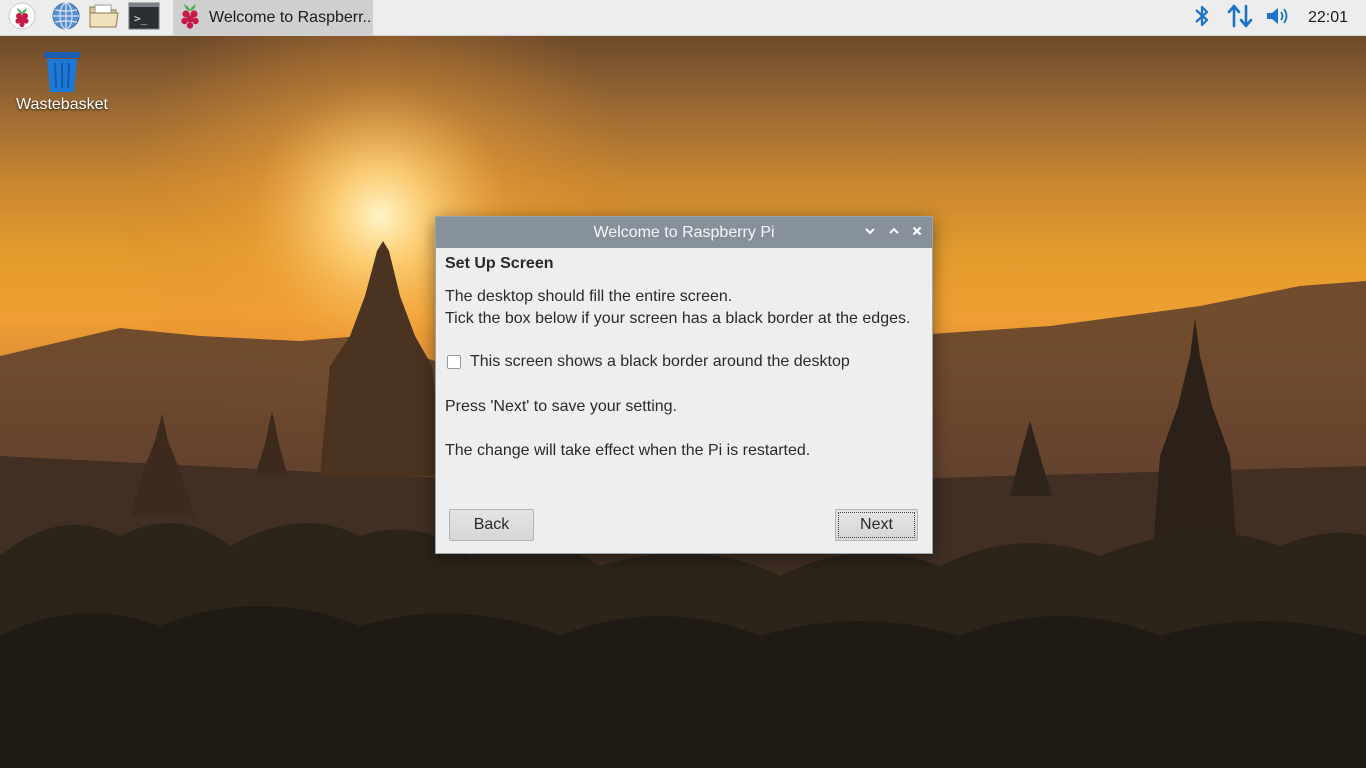 The image size is (1366, 768). I want to click on taskbar: >_ Welcome to Raspberr... 22:01, so click(683, 18).